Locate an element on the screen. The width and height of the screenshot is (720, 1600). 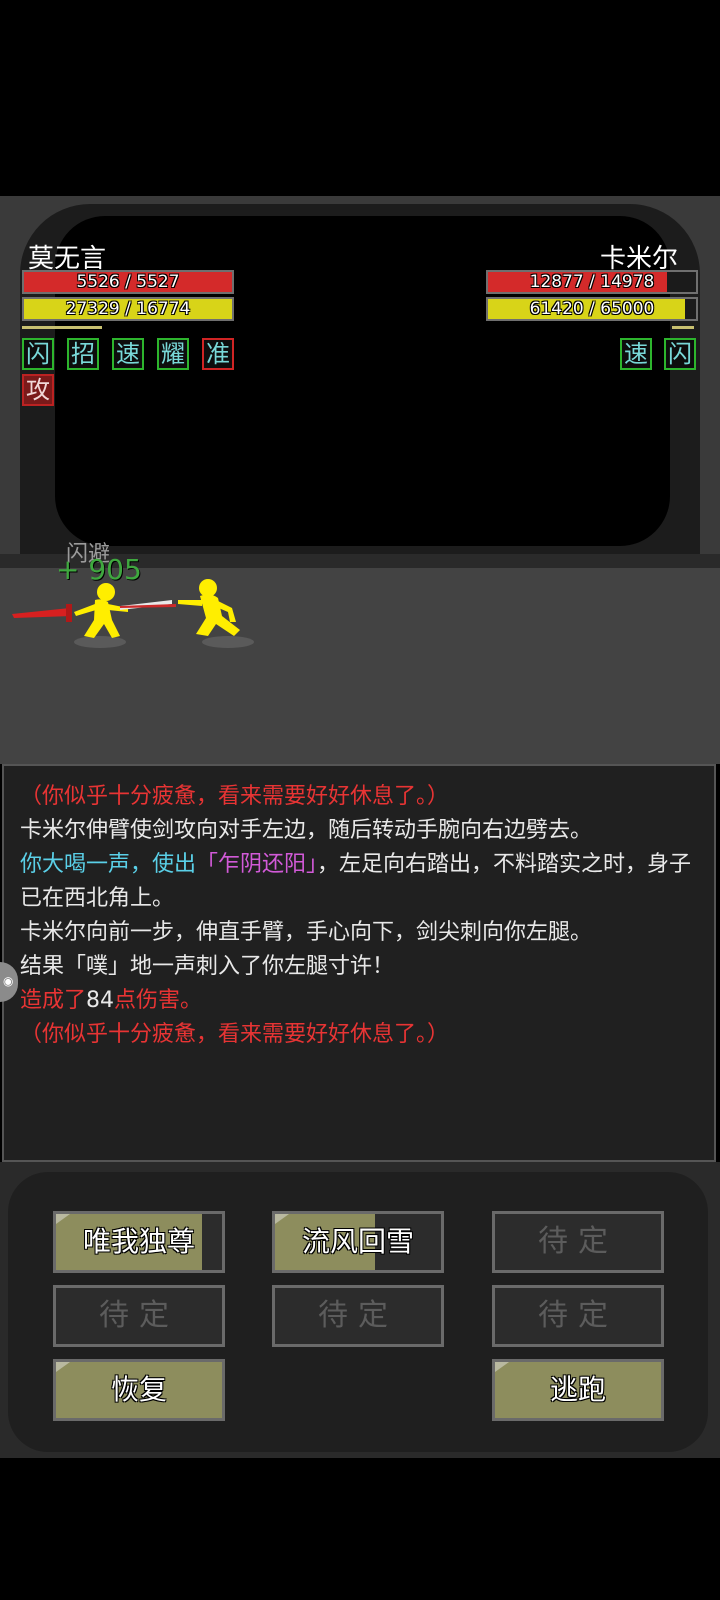
skill-button-2: 流风回雪 is located at coordinates (358, 1242).